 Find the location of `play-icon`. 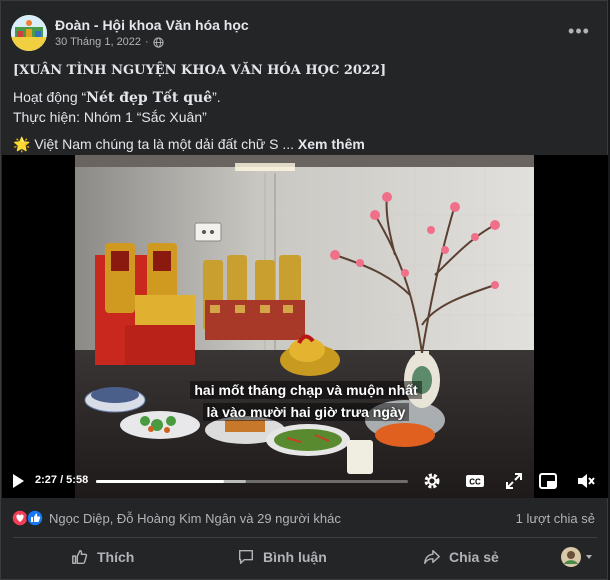

play-icon is located at coordinates (18, 481).